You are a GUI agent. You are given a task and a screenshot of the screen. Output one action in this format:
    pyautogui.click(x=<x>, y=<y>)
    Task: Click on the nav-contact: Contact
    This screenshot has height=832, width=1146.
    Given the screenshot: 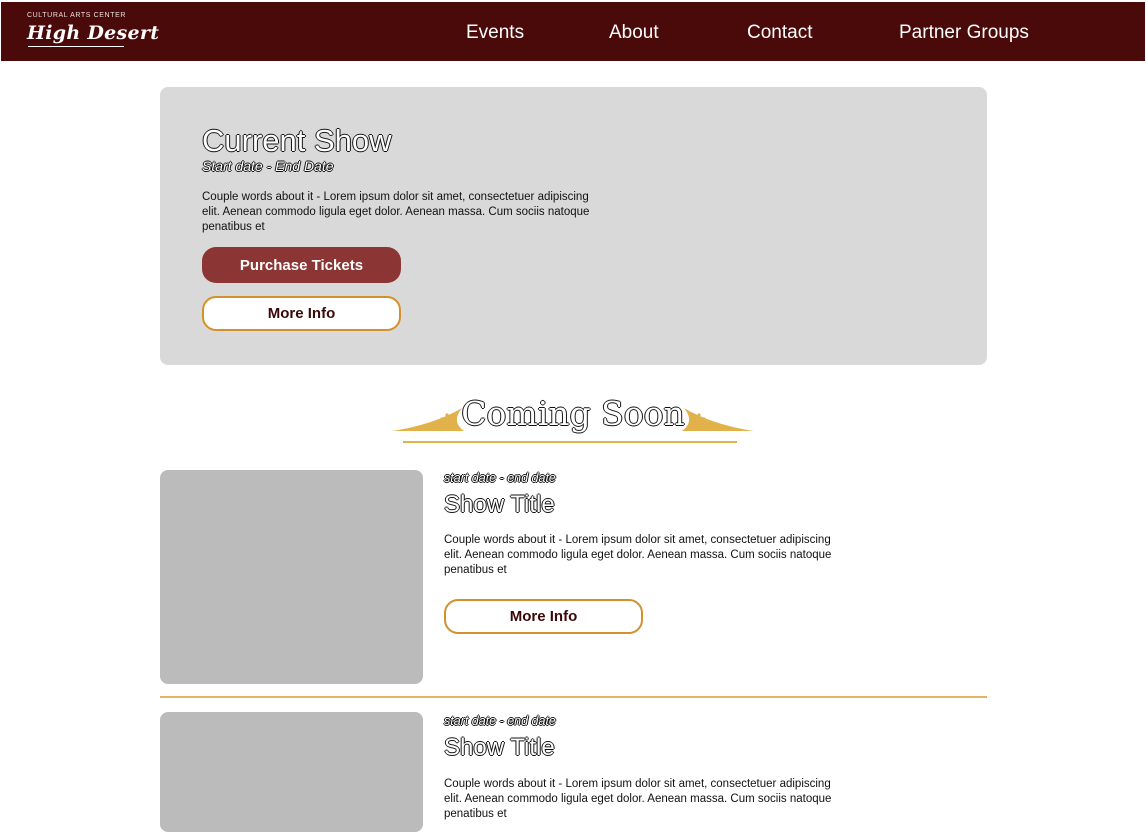 What is the action you would take?
    pyautogui.click(x=779, y=33)
    